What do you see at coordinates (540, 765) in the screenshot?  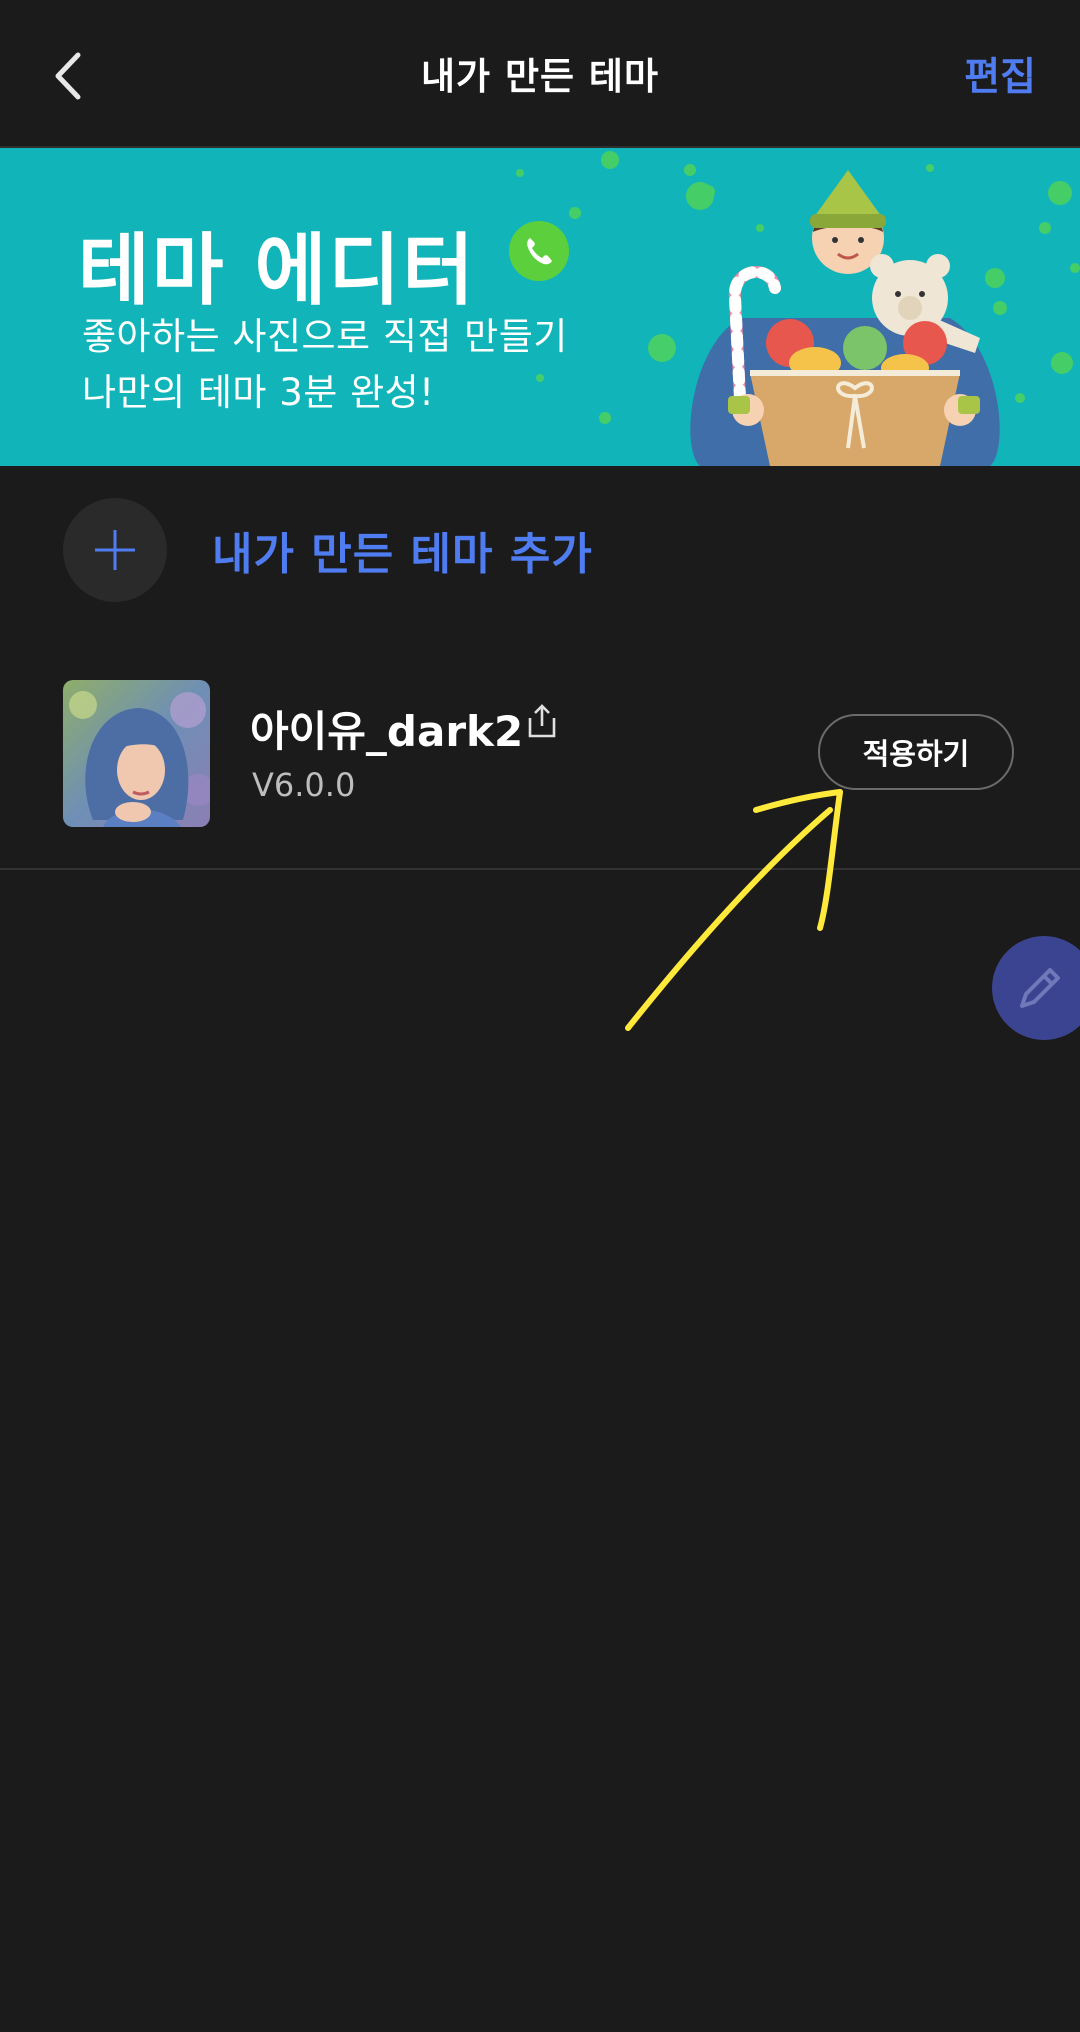 I see `list-item: 아이유_dark2 V6.0.0 적용하기` at bounding box center [540, 765].